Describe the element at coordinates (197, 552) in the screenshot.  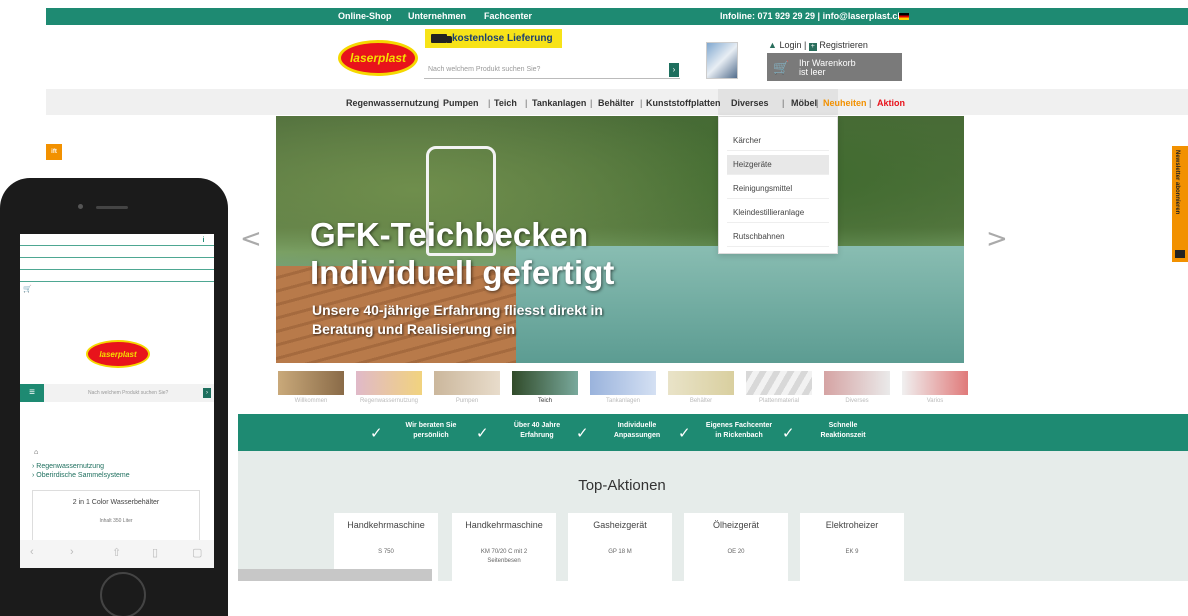
I see `tabs-icon: ▢` at that location.